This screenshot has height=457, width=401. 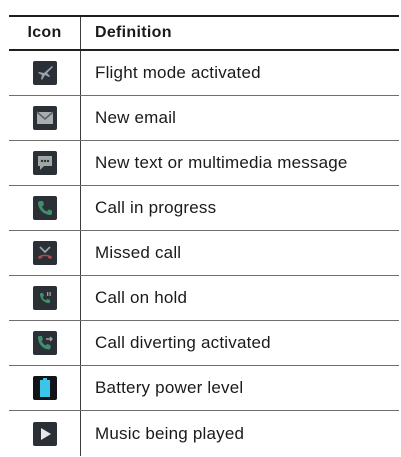 I want to click on missed-call-icon, so click(x=44, y=253).